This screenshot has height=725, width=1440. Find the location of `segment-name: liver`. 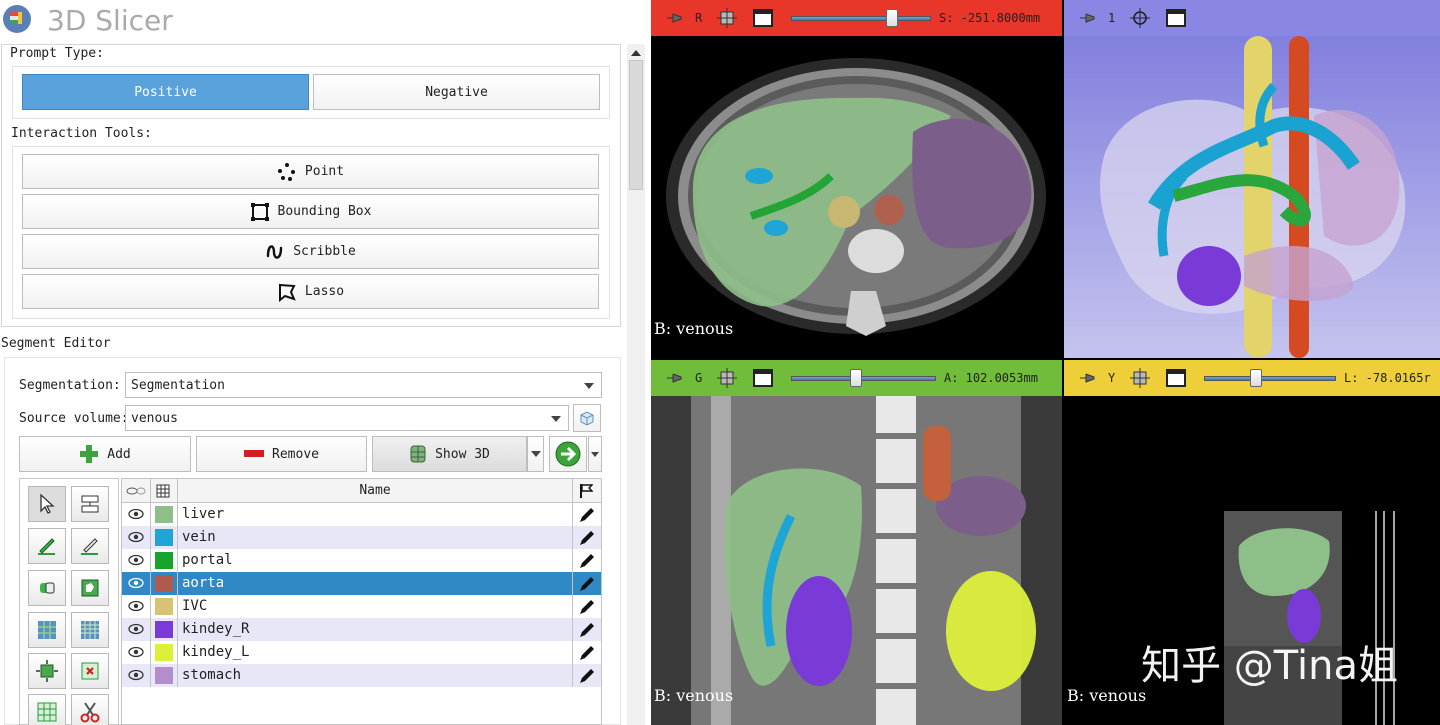

segment-name: liver is located at coordinates (203, 514).